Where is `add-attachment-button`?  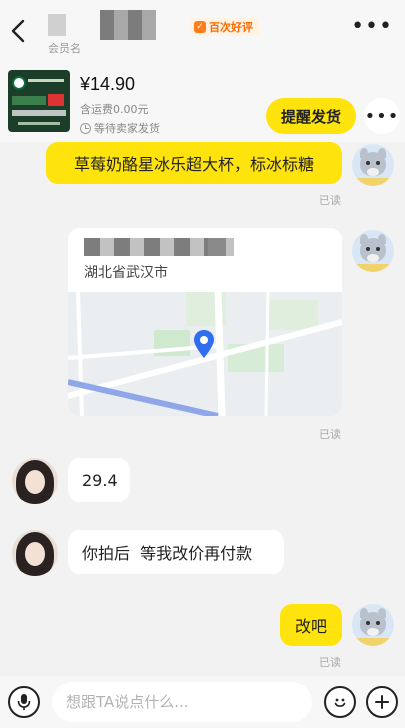 add-attachment-button is located at coordinates (382, 702).